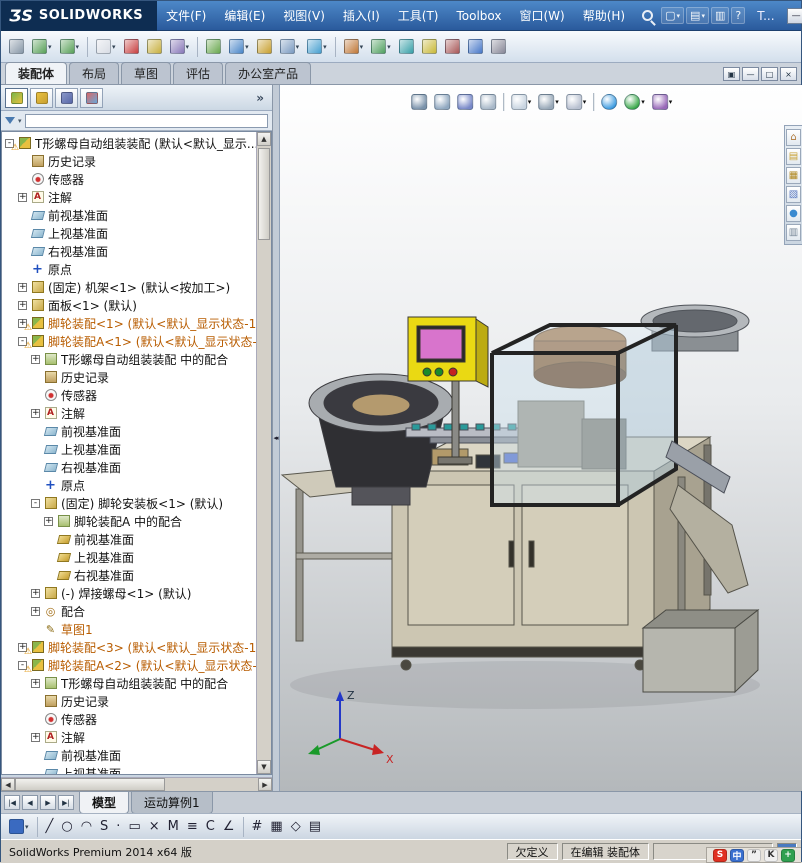 The image size is (802, 863). I want to click on tab-草图: 草图, so click(146, 73).